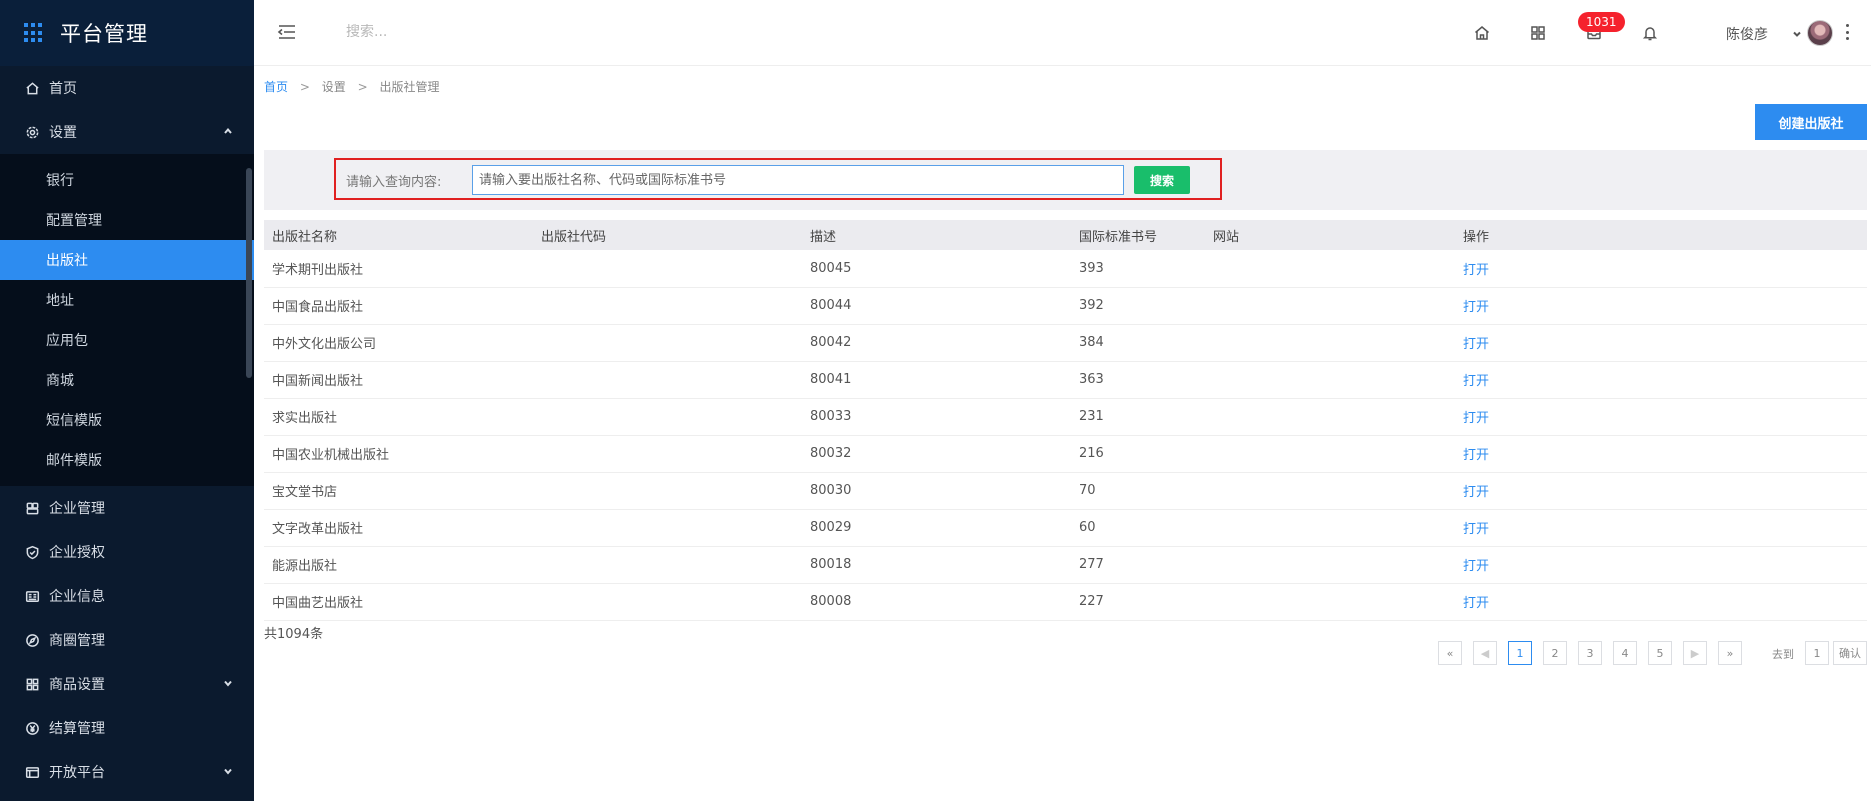  What do you see at coordinates (334, 87) in the screenshot?
I see `breadcrumb-settings: 设置` at bounding box center [334, 87].